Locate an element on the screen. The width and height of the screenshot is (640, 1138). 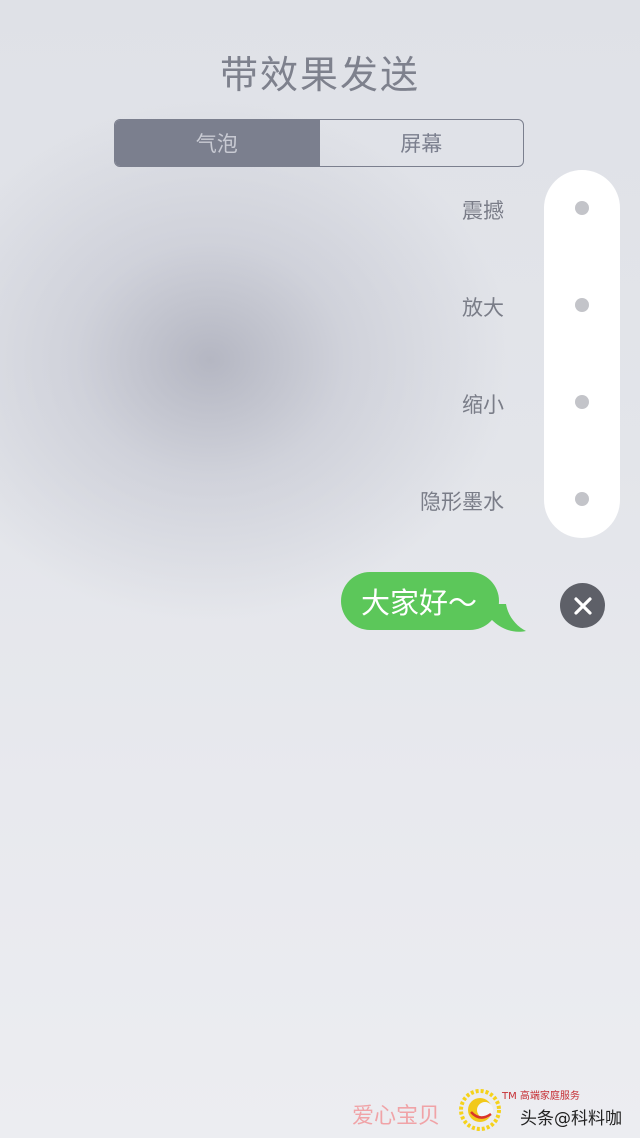
close-icon is located at coordinates (582, 605).